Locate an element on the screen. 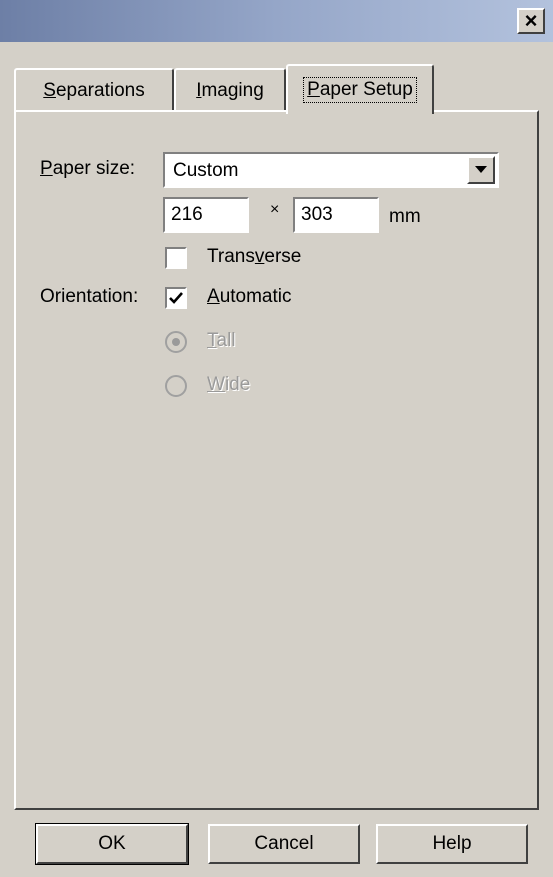  title-bar: × is located at coordinates (276, 21).